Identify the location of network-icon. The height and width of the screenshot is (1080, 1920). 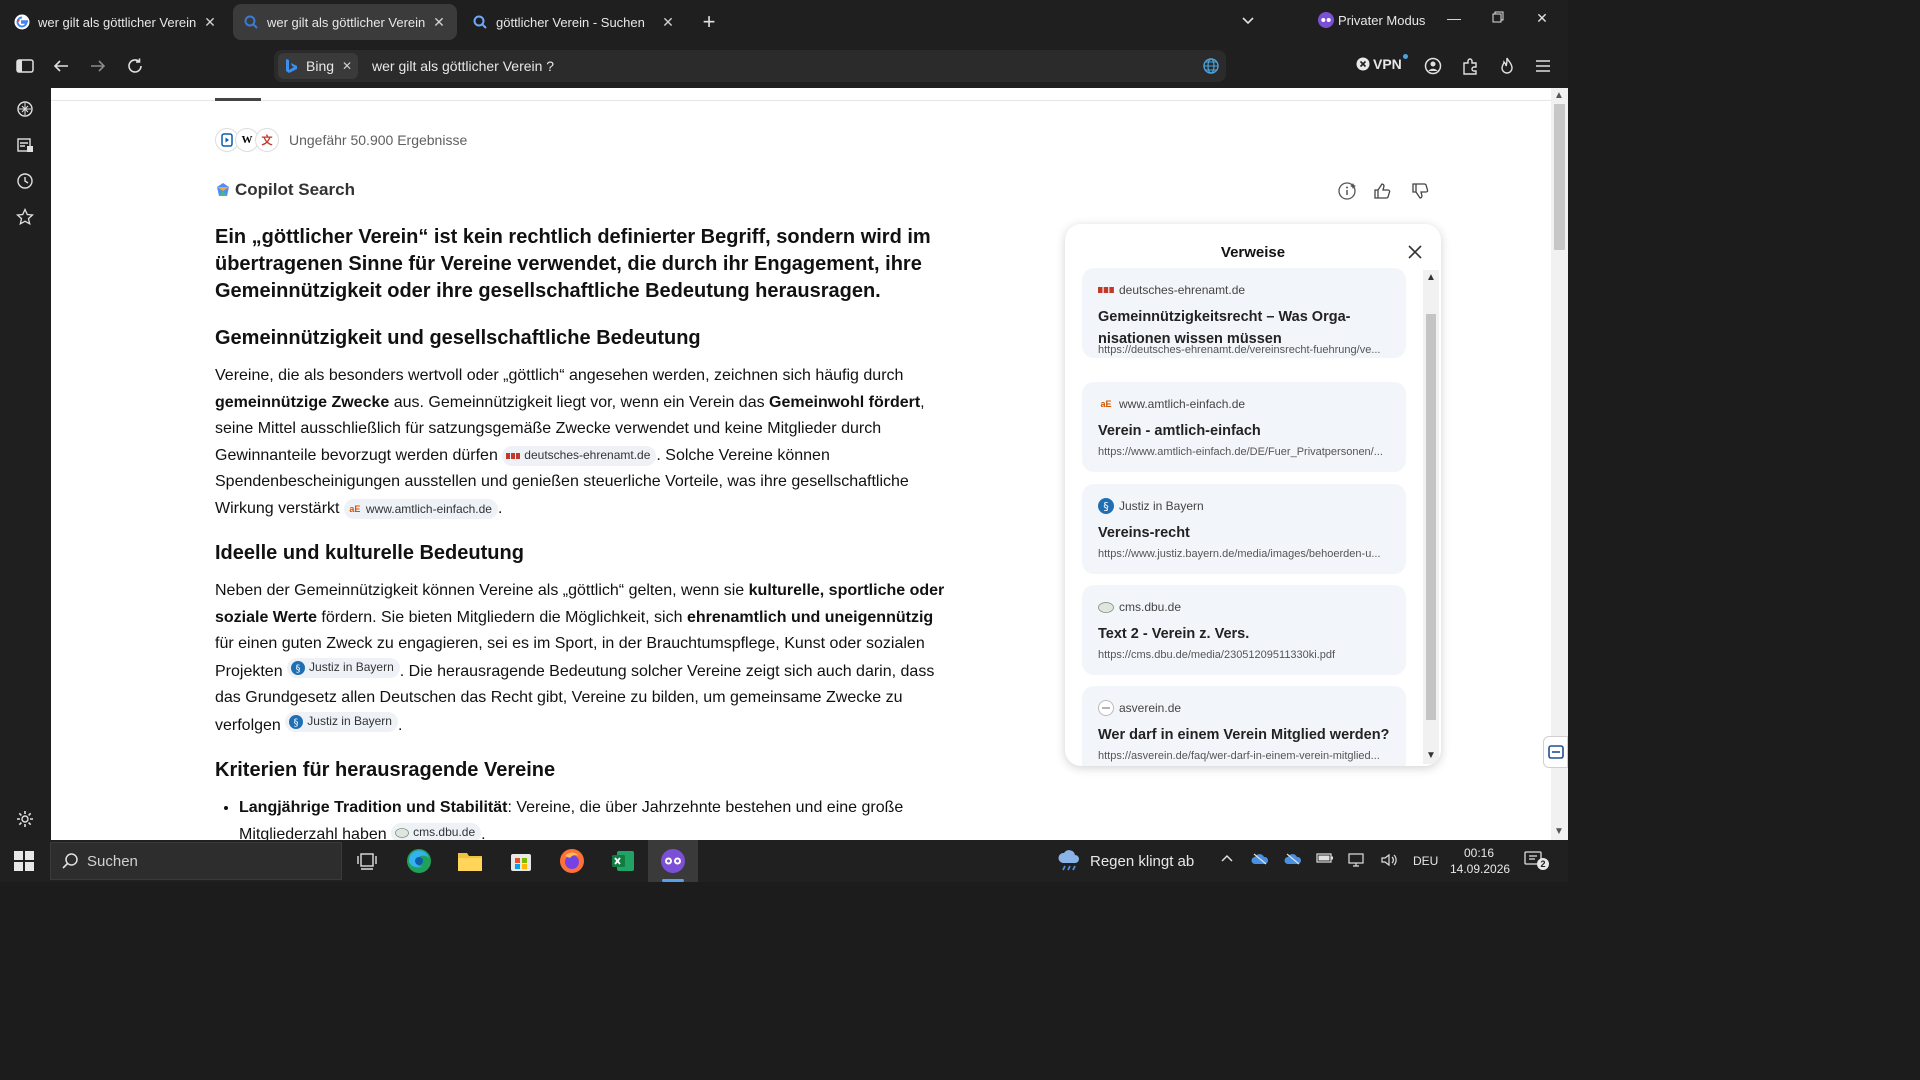
(1357, 861).